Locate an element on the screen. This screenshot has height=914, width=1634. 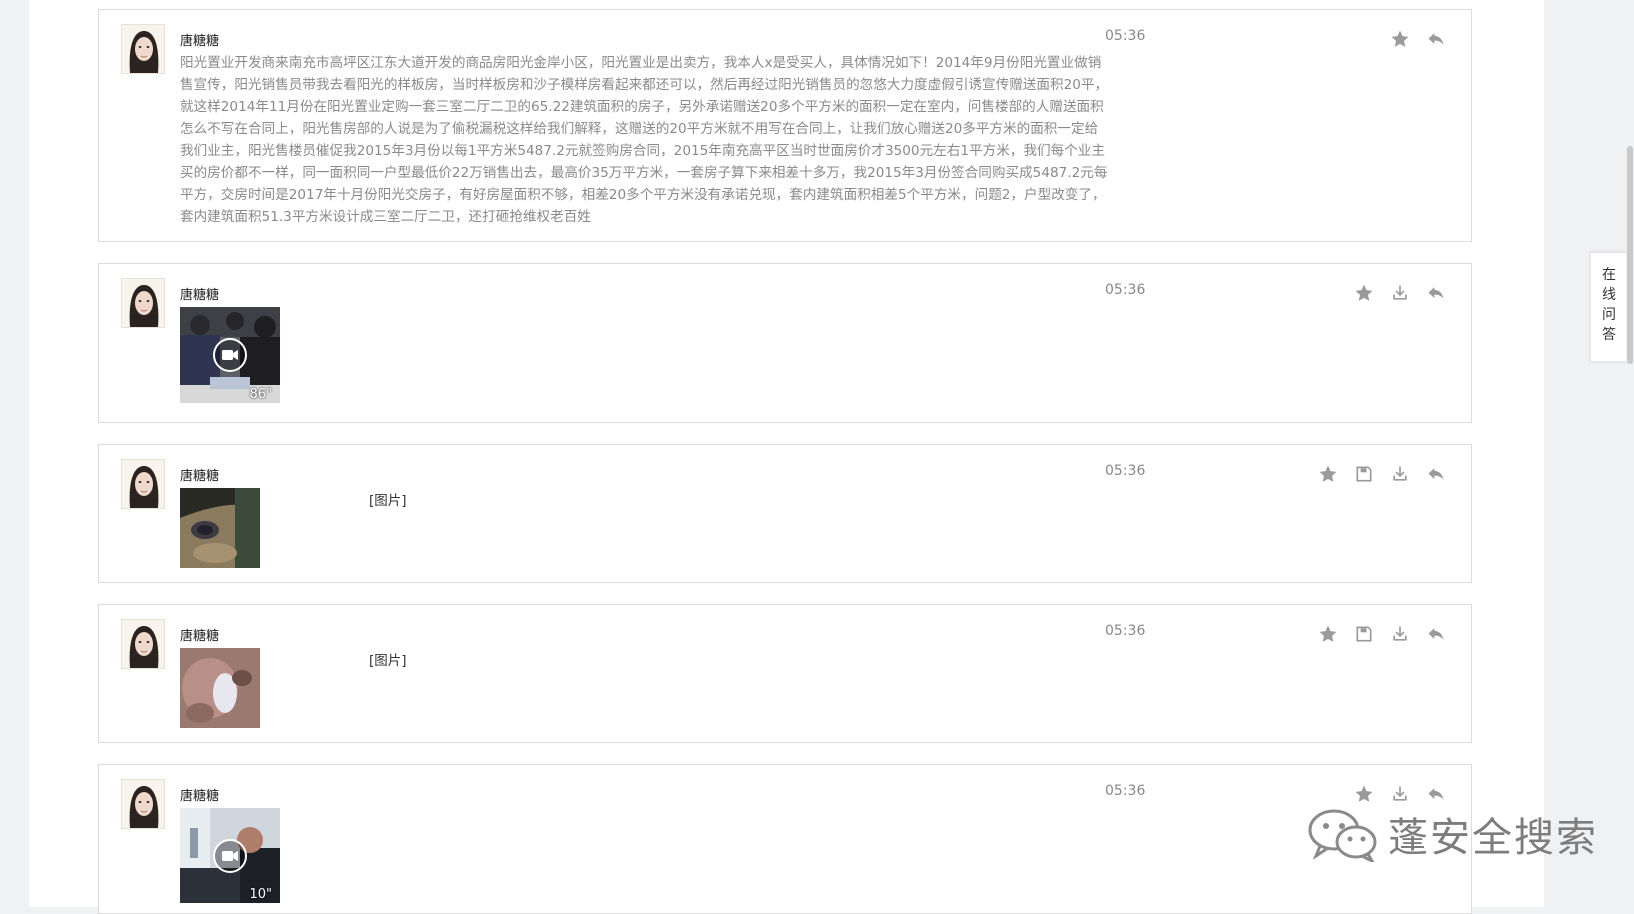
video-duration: 86" is located at coordinates (260, 394).